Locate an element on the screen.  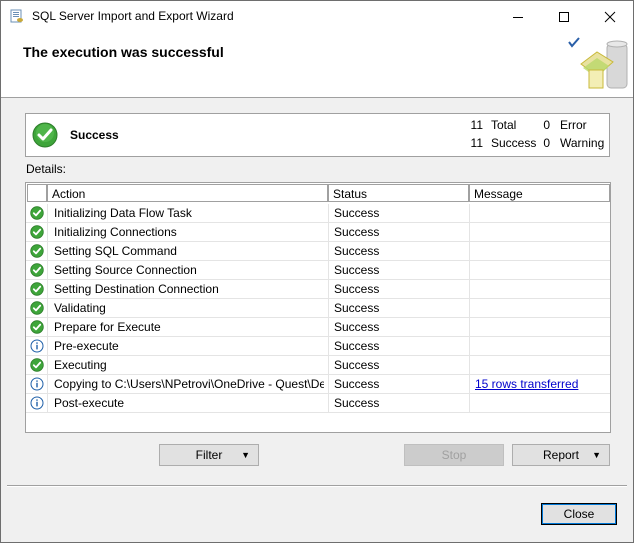
maximize-icon is located at coordinates (564, 16).